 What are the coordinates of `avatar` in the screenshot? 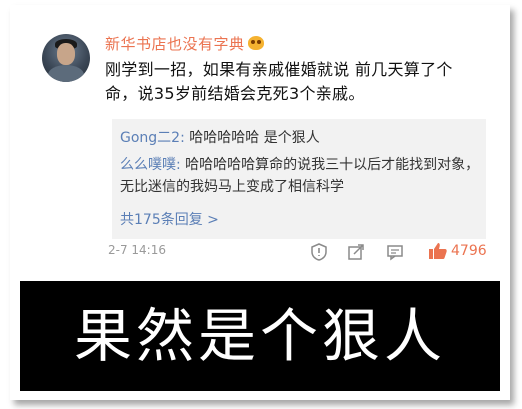 It's located at (66, 58).